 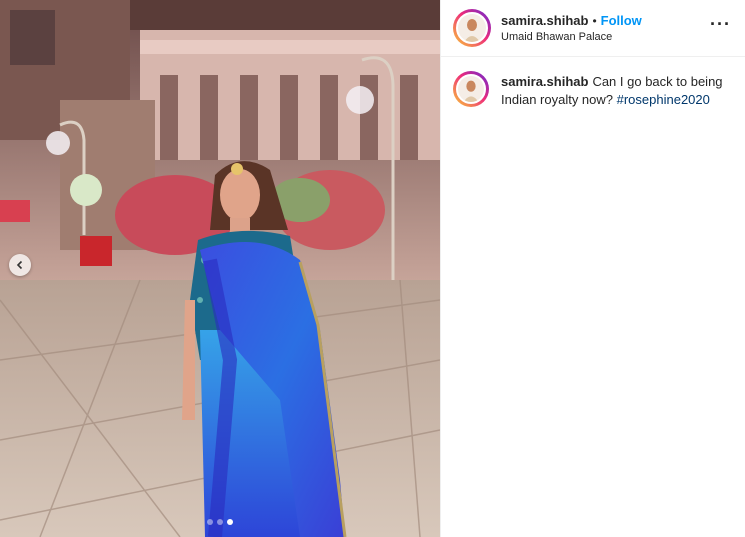 I want to click on header-row: samira.shihab • Follow, so click(x=605, y=20).